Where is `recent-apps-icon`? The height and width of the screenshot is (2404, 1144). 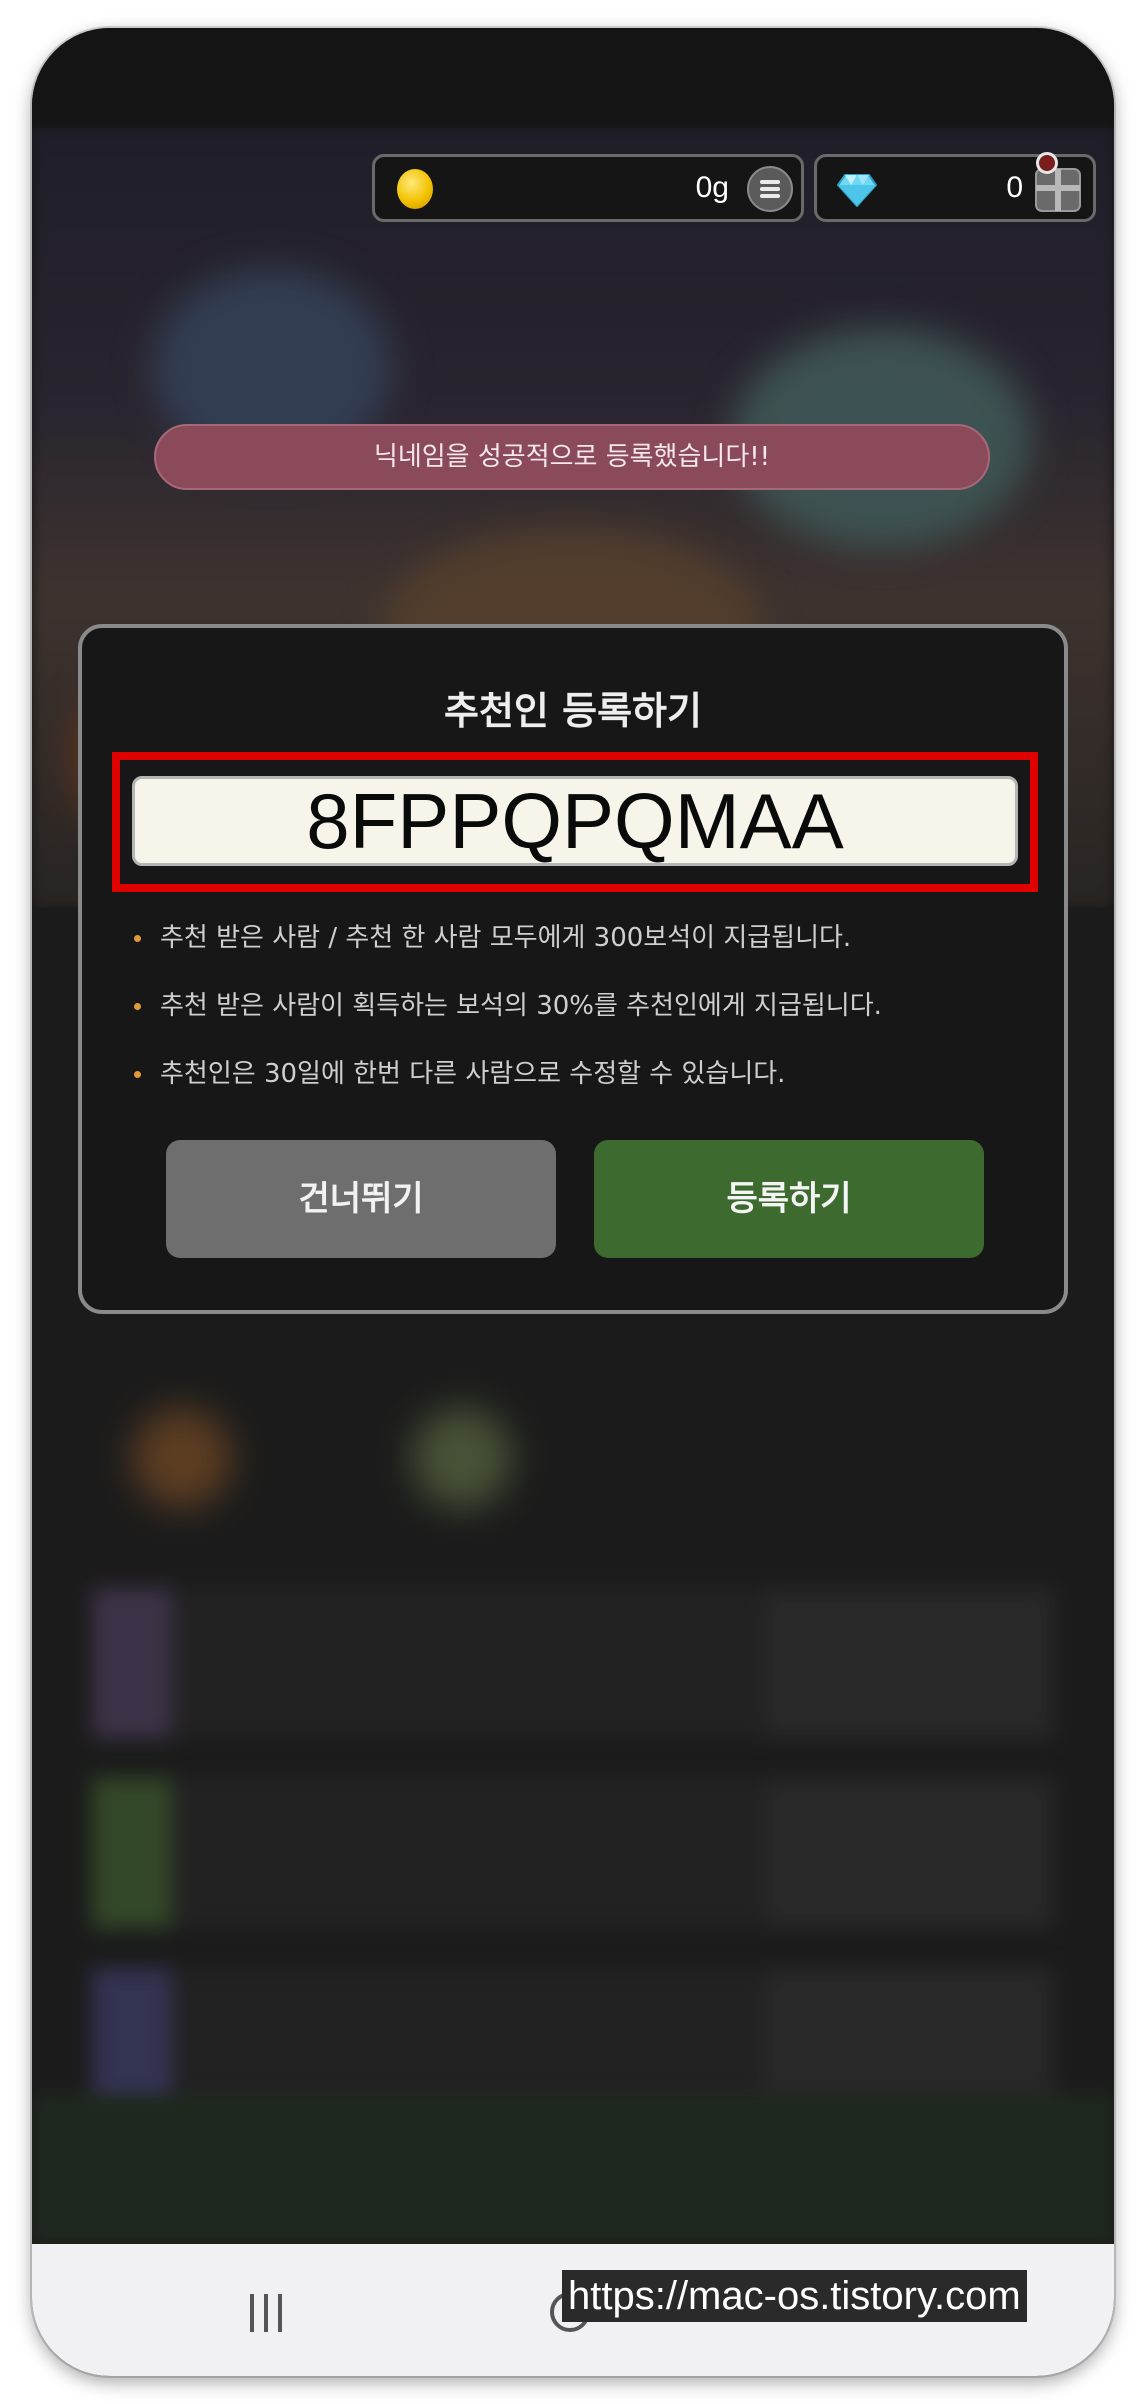 recent-apps-icon is located at coordinates (272, 2313).